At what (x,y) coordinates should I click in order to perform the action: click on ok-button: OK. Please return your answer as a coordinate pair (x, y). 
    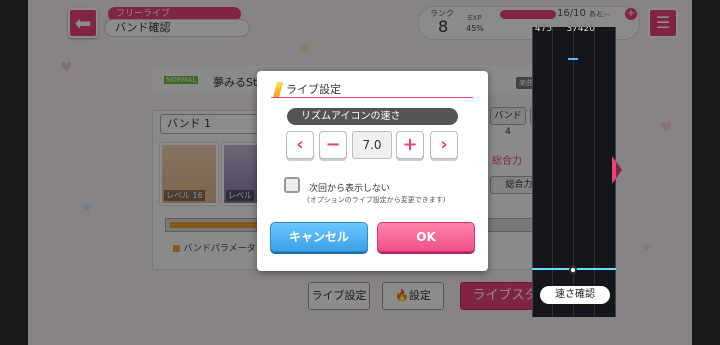
    Looking at the image, I should click on (426, 237).